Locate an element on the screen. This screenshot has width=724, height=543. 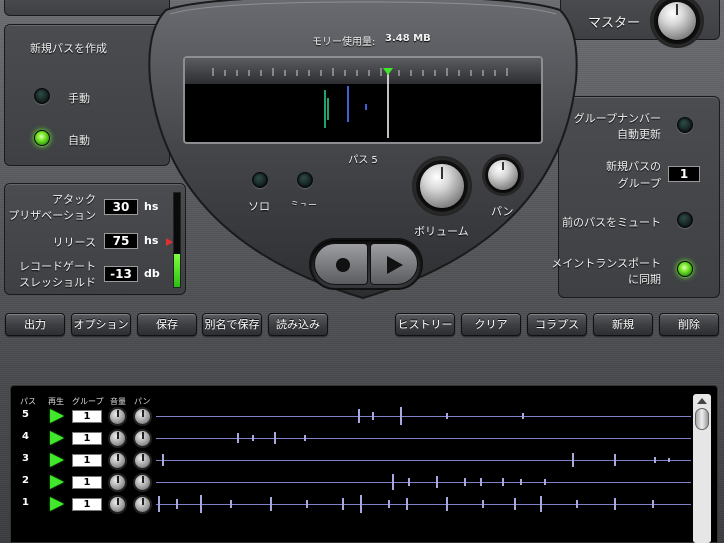
save-as-button: 別名で保存 is located at coordinates (232, 324).